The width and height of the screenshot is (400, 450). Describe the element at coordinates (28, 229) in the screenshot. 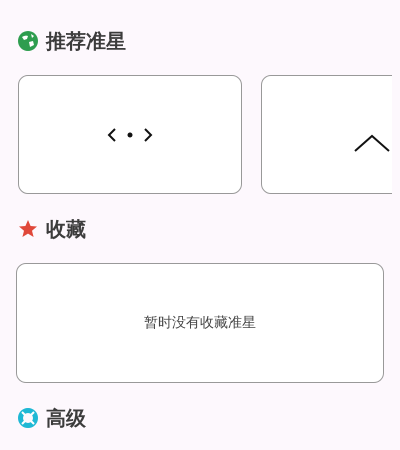

I see `star-icon` at that location.